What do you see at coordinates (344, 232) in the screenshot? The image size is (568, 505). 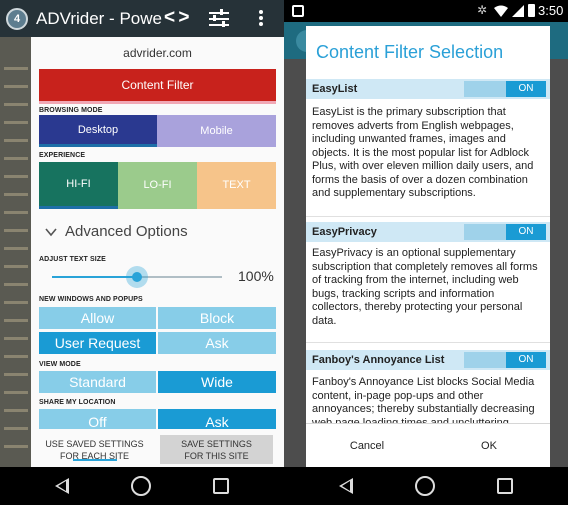 I see `filter-name: EasyPrivacy` at bounding box center [344, 232].